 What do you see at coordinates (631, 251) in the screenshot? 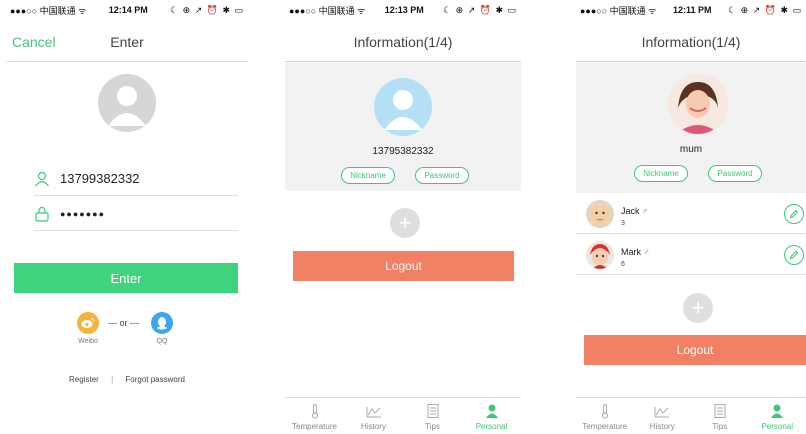
I see `child-name: Mark` at bounding box center [631, 251].